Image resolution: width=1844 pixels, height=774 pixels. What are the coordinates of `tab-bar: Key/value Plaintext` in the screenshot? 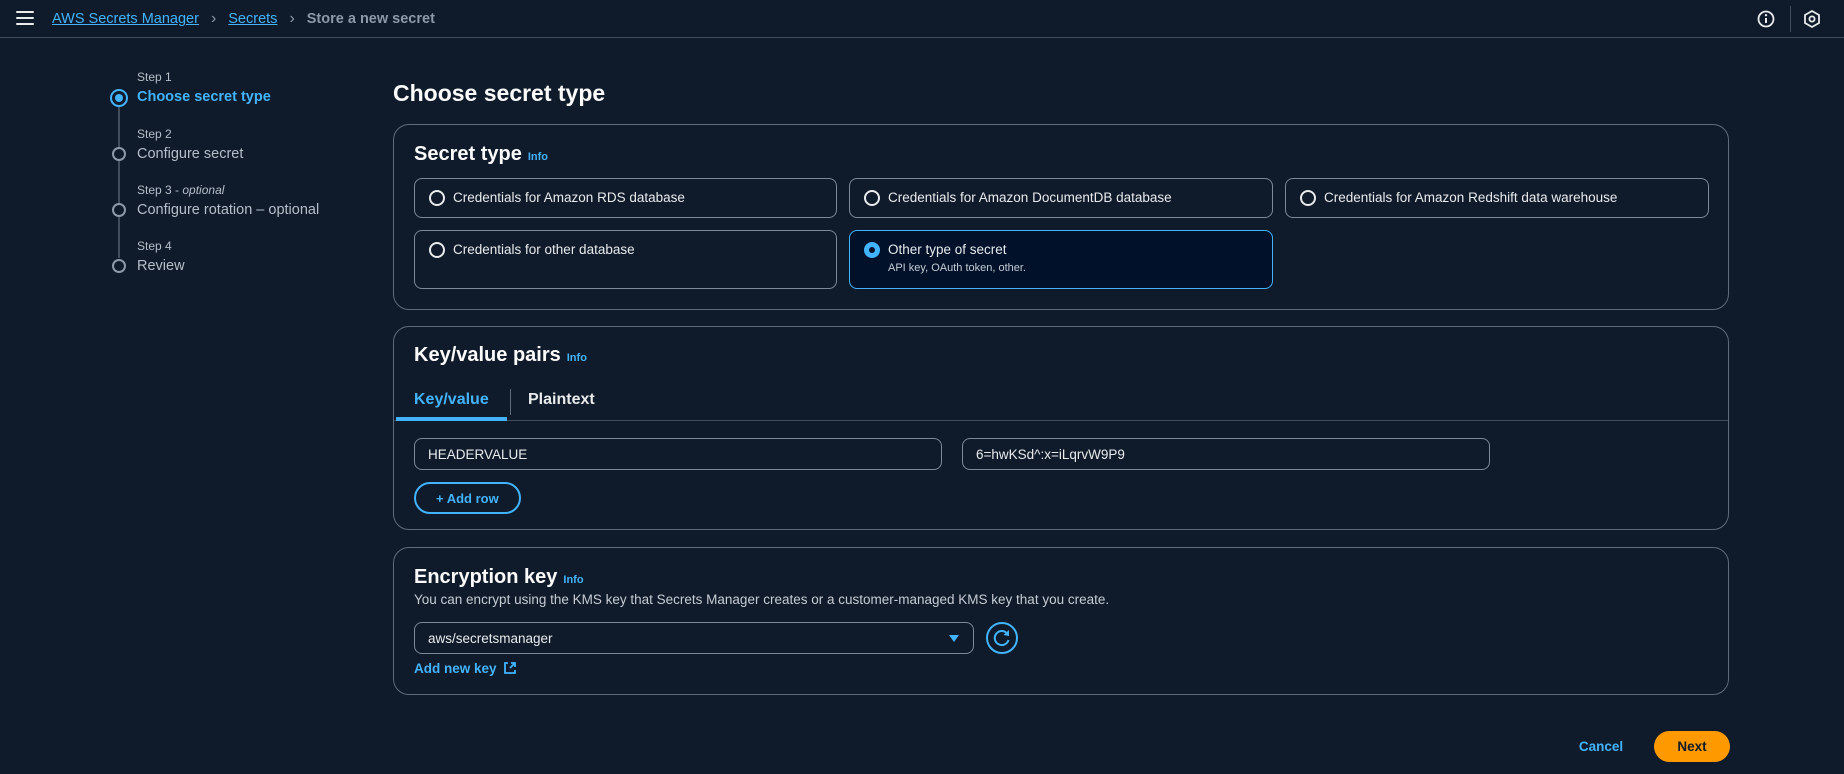 It's located at (1061, 402).